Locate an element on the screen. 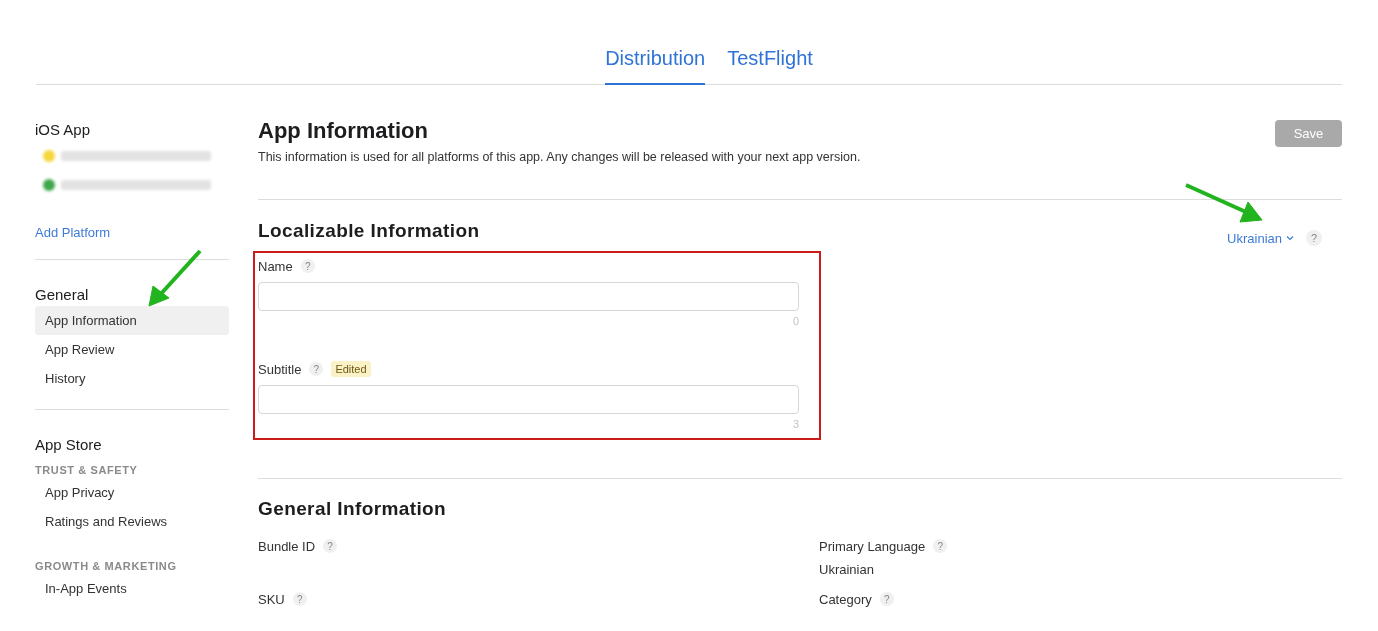 Image resolution: width=1378 pixels, height=631 pixels. language-dropdown: Ukrainian is located at coordinates (1260, 238).